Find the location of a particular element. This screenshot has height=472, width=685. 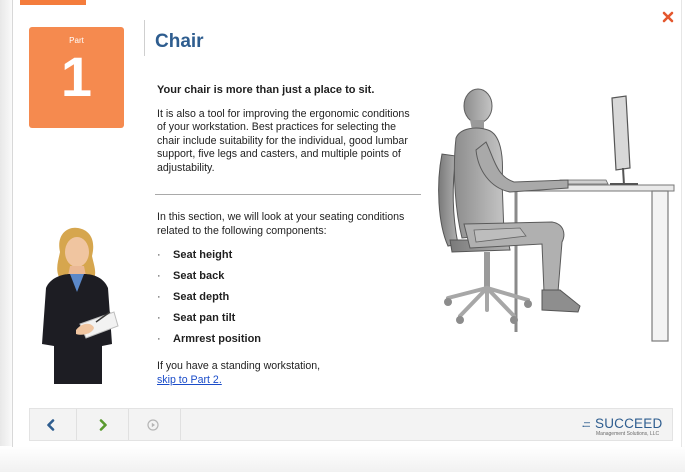

back-button is located at coordinates (51, 424).